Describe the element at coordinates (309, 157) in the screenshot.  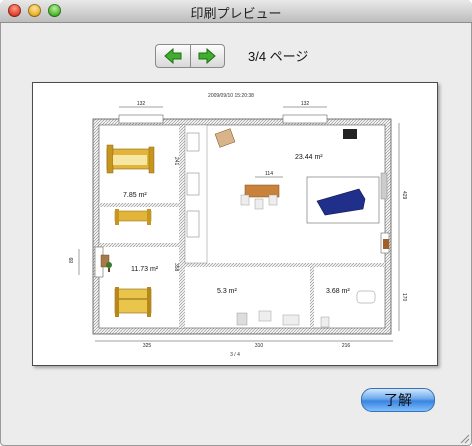
I see `room-area-3: 23.44 m²` at that location.